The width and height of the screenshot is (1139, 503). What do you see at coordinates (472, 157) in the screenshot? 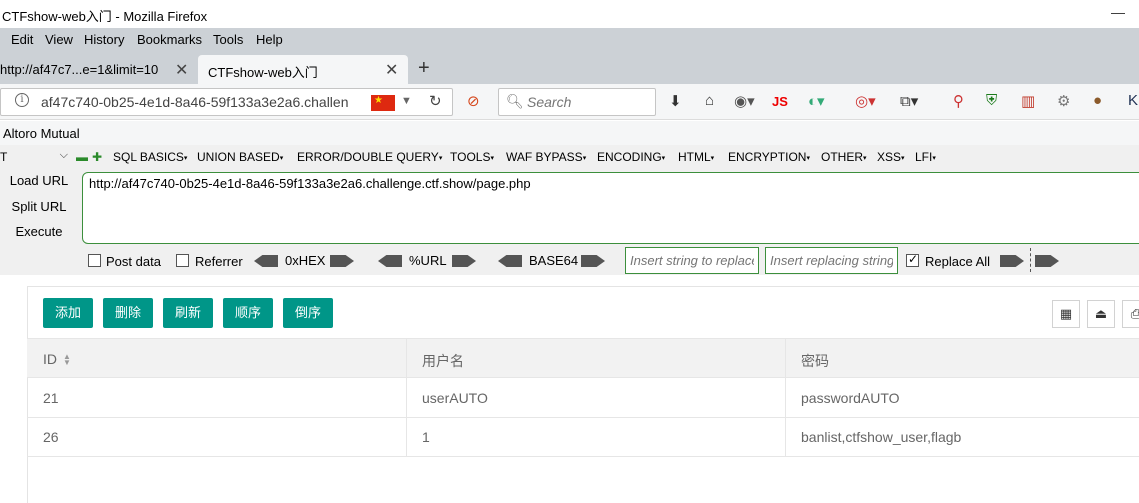
I see `menu-tools: TOOLS▾` at bounding box center [472, 157].